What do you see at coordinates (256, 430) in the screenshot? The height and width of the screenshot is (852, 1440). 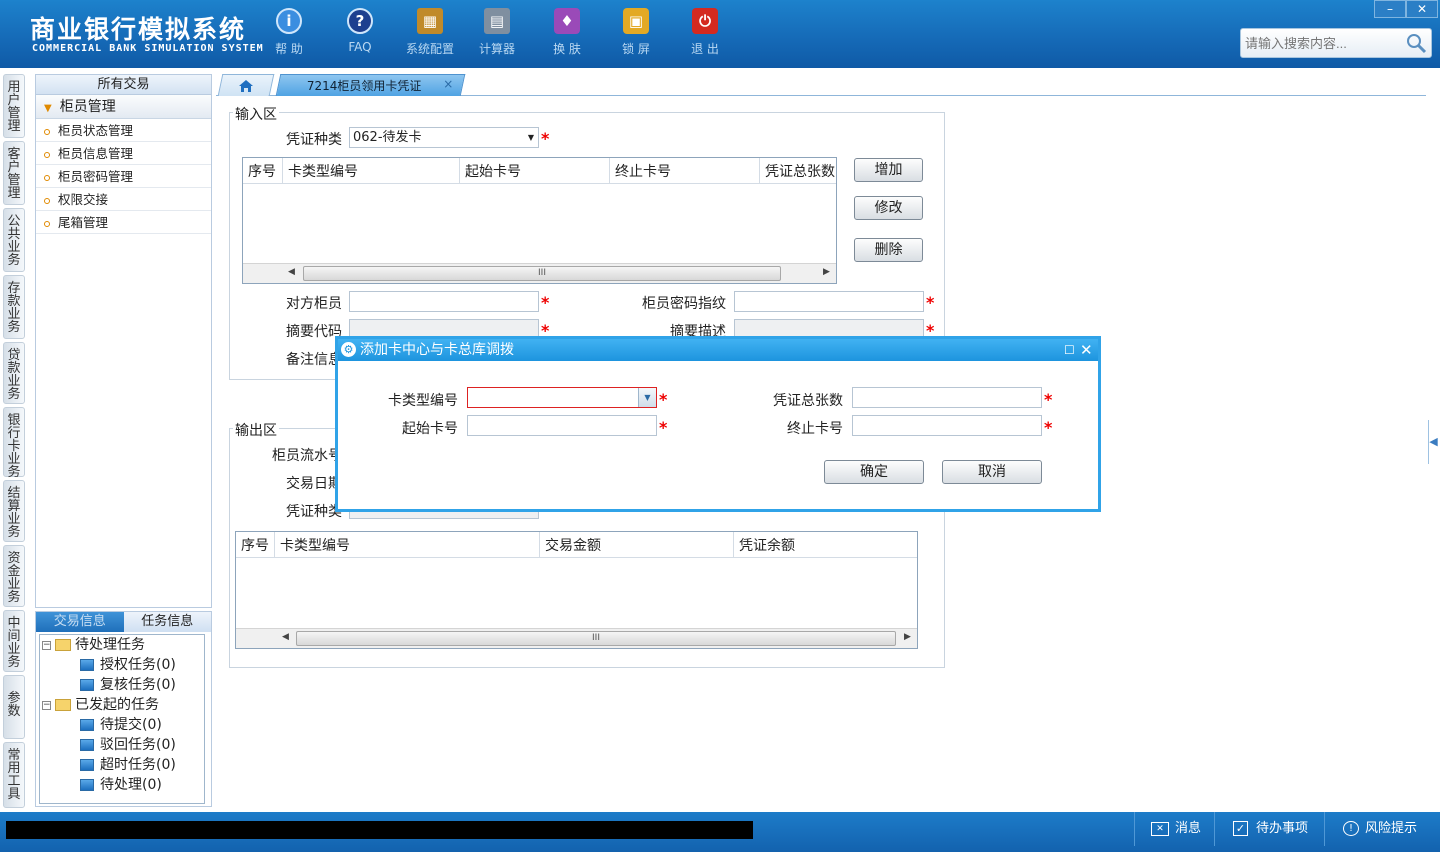 I see `output-area-legend: 输出区` at bounding box center [256, 430].